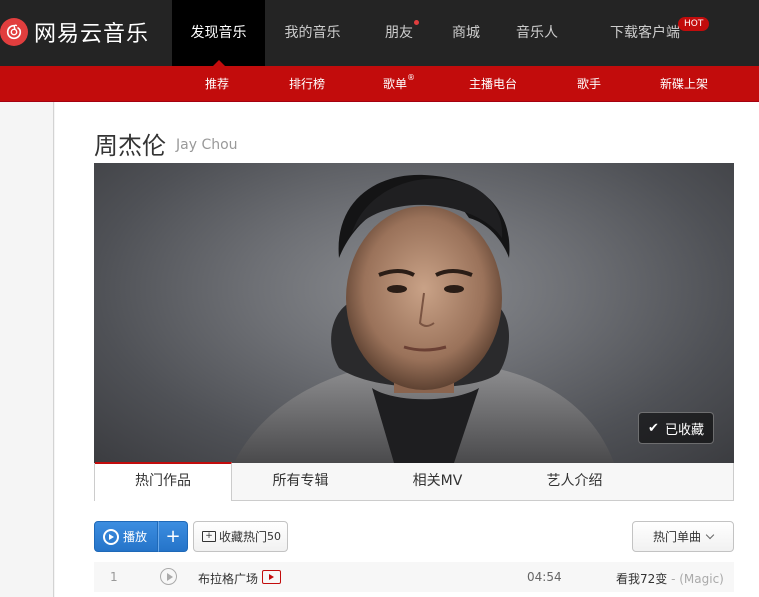 This screenshot has width=759, height=597. I want to click on artist-english-name: Jay Chou, so click(207, 145).